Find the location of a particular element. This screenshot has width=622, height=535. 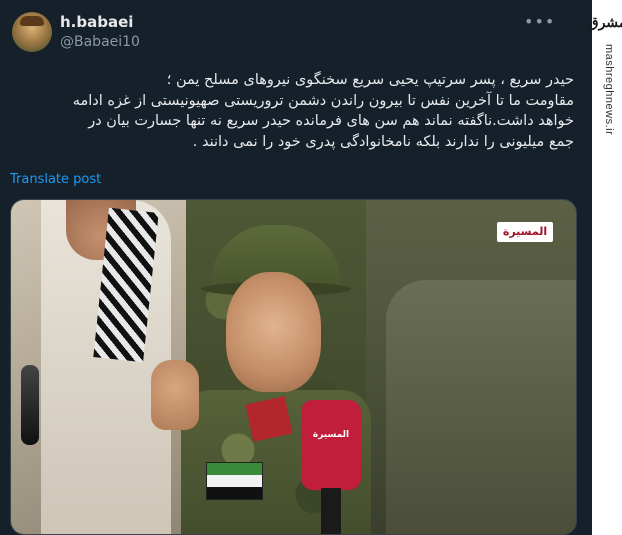

microphone-label: المسيرة is located at coordinates (331, 435).